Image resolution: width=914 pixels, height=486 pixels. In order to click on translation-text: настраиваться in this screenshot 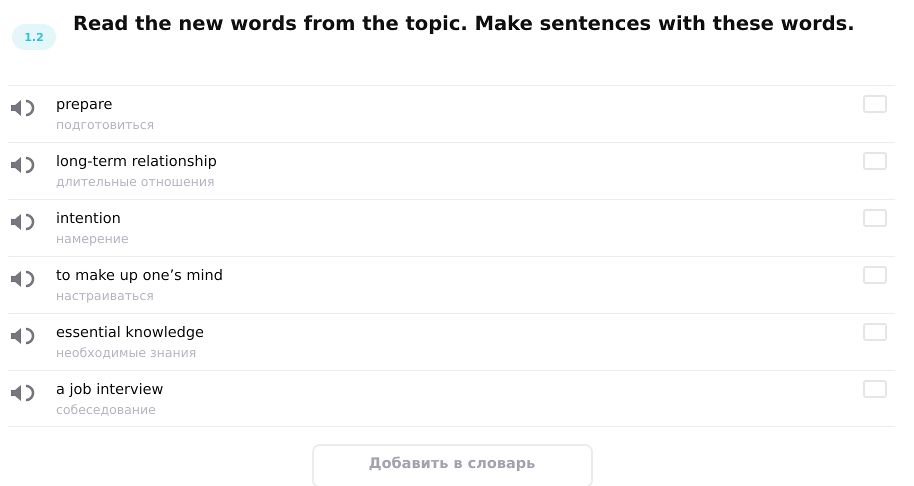, I will do `click(105, 295)`.